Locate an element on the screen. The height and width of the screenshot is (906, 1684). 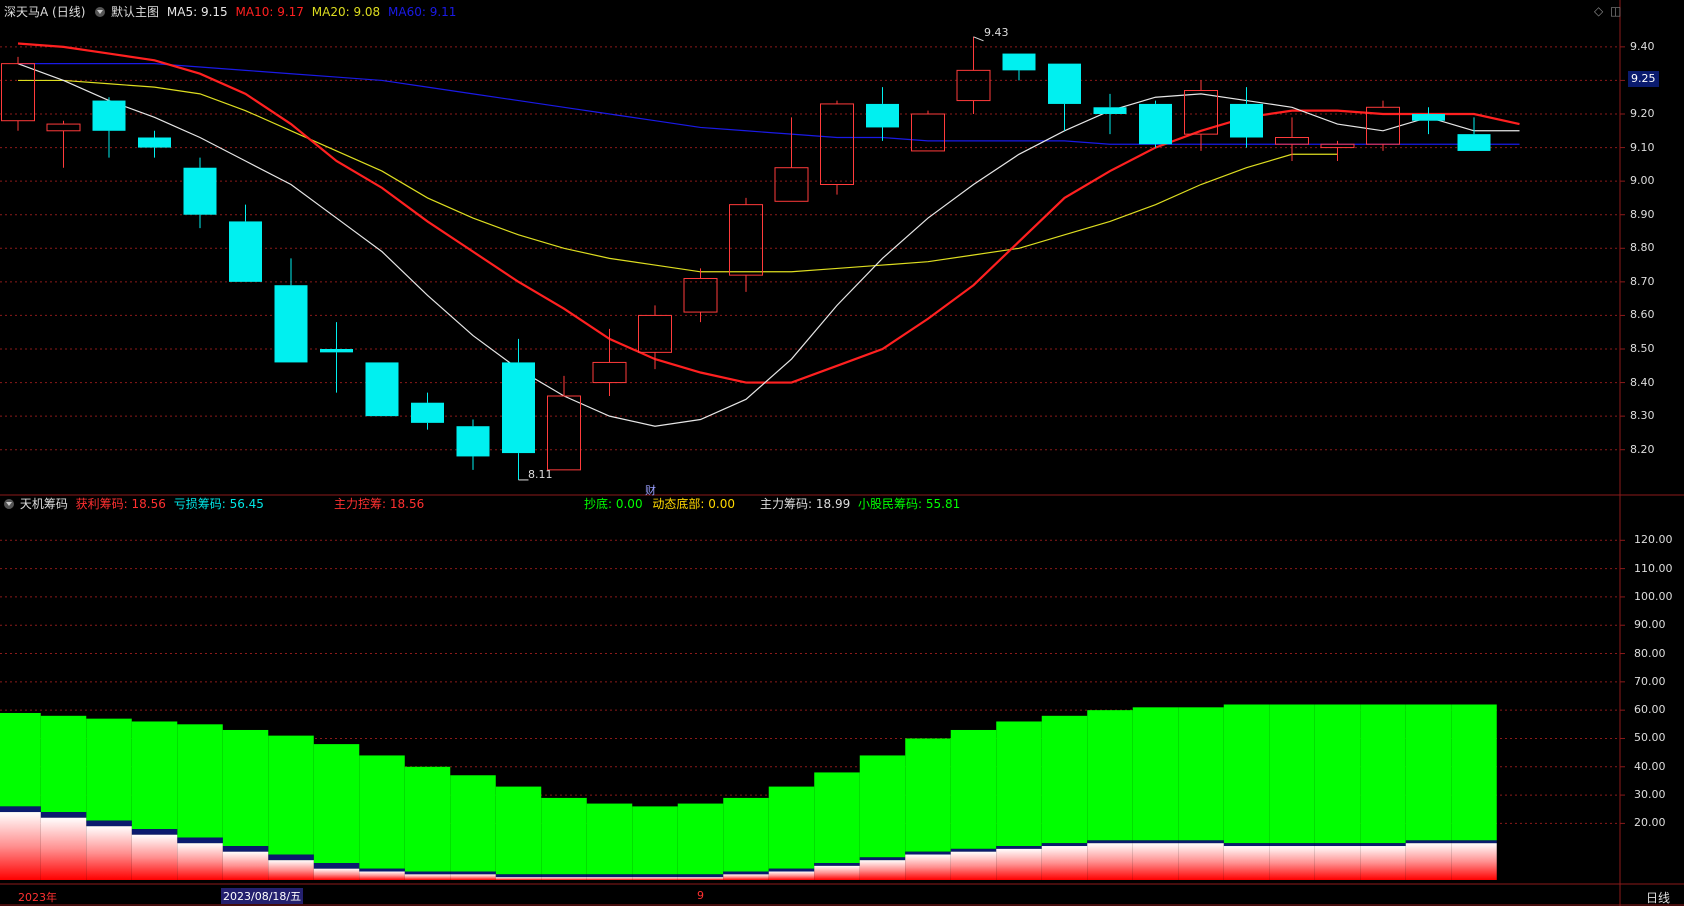
price-tick-label: 9.00 is located at coordinates (1642, 181).